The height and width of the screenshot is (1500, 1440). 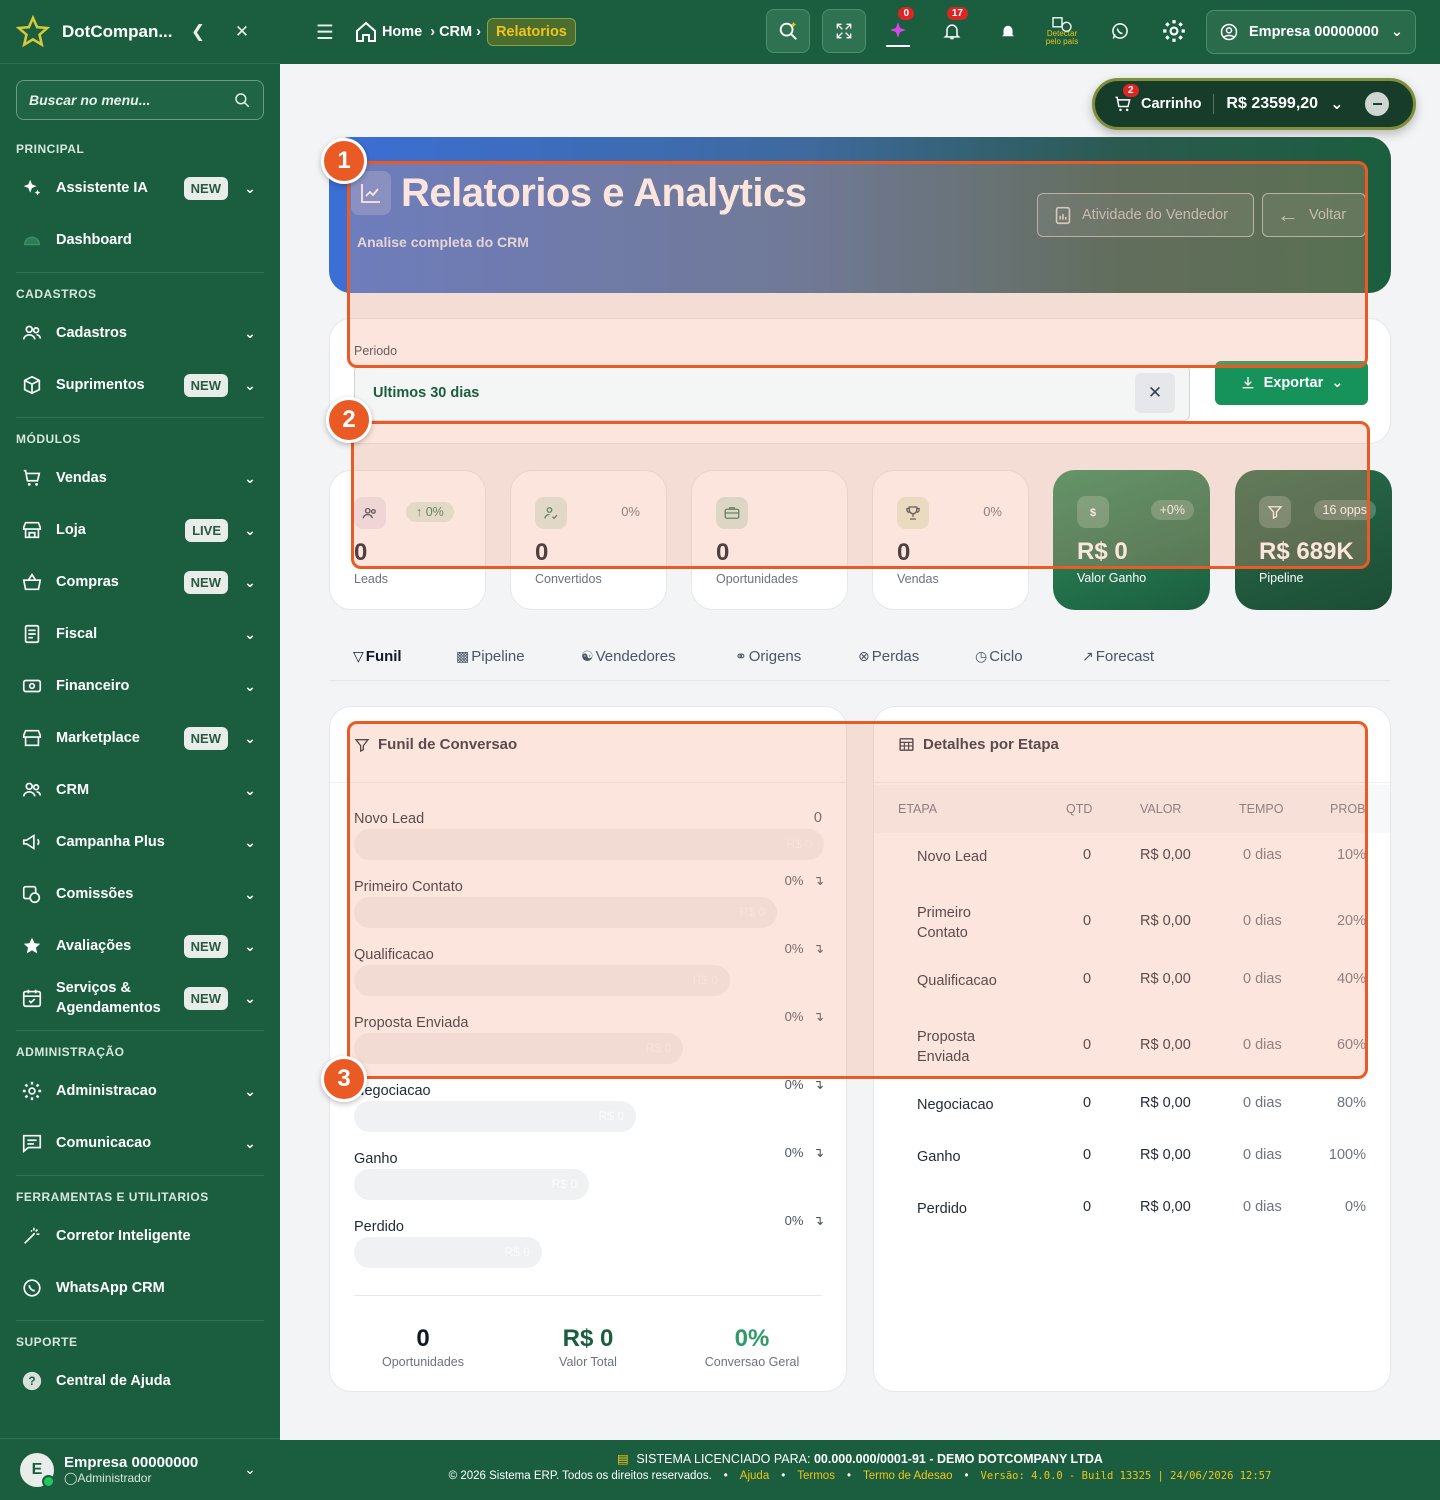 I want to click on kpi-card-convertidos: 0% 0 Convertidos, so click(x=588, y=540).